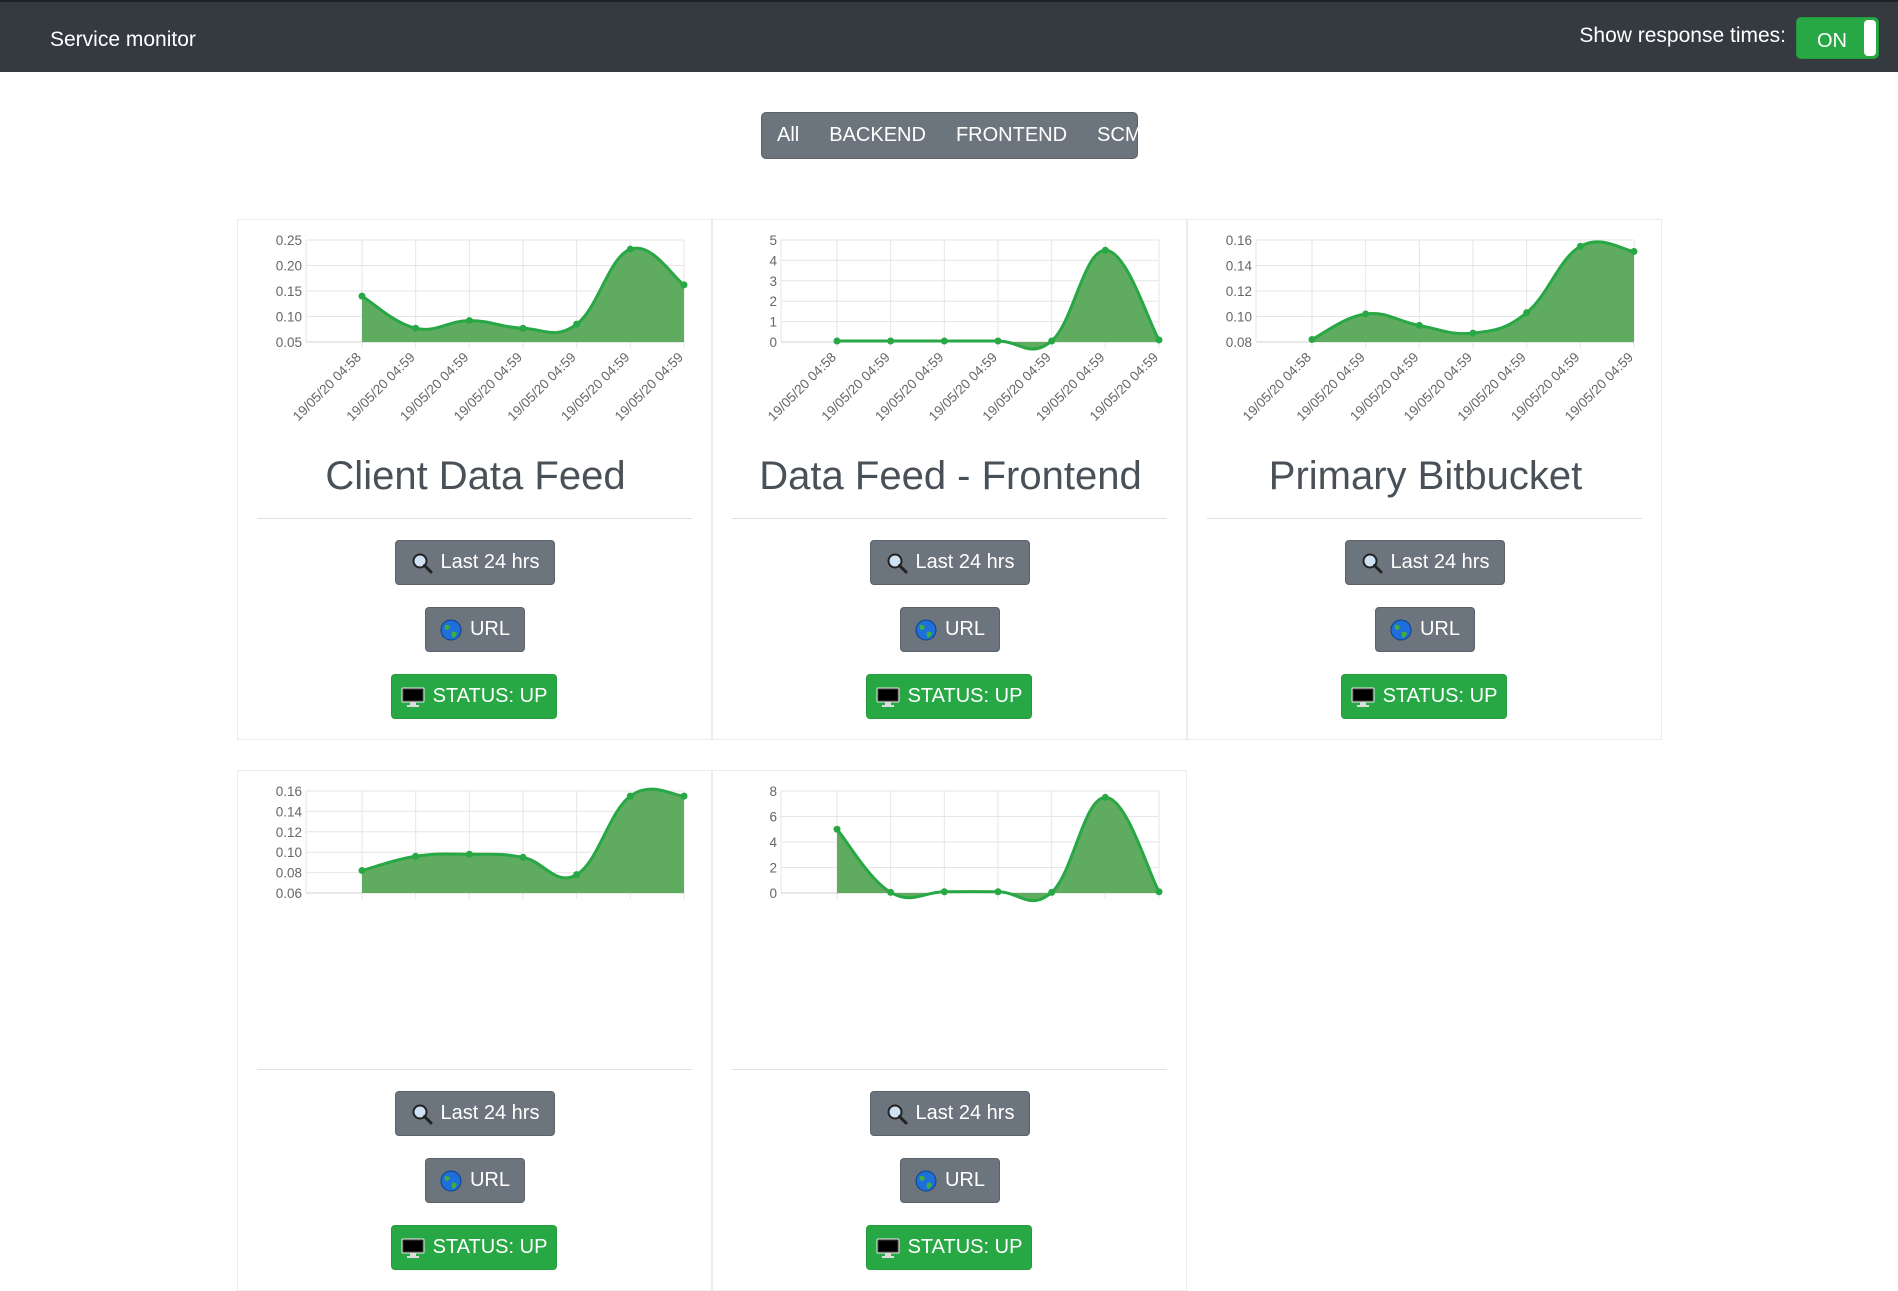 The width and height of the screenshot is (1898, 1291). What do you see at coordinates (1837, 38) in the screenshot?
I see `response-times-toggle: ON` at bounding box center [1837, 38].